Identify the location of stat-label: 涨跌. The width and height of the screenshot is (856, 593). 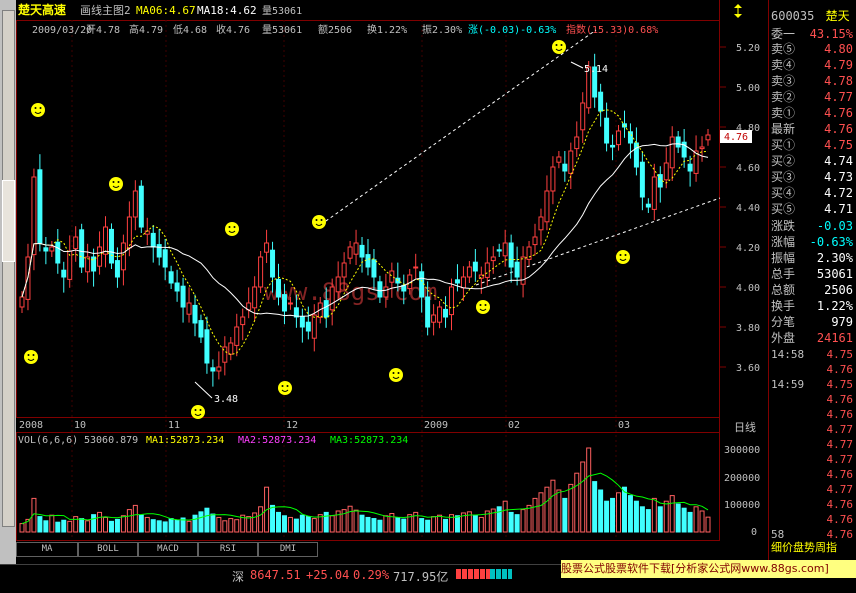
(783, 226).